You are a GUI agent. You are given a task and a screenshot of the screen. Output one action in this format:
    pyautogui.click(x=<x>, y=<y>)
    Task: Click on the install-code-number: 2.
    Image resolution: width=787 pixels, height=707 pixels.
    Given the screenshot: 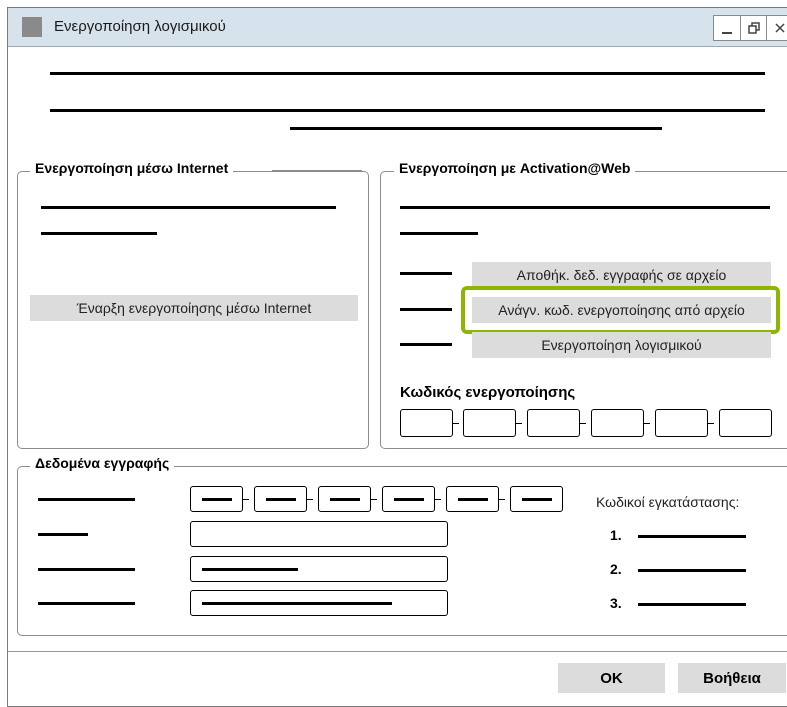 What is the action you would take?
    pyautogui.click(x=616, y=569)
    